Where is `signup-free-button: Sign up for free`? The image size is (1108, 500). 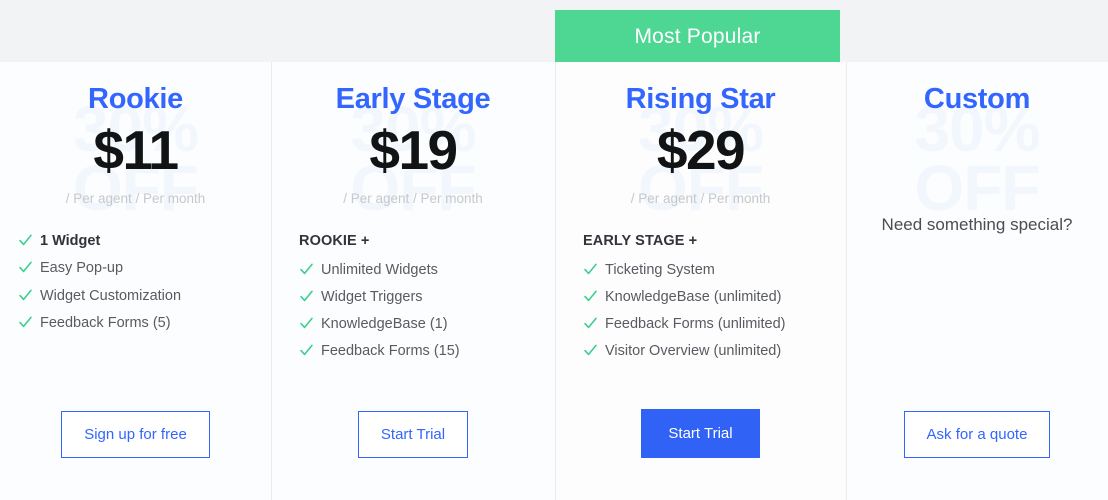 signup-free-button: Sign up for free is located at coordinates (135, 434).